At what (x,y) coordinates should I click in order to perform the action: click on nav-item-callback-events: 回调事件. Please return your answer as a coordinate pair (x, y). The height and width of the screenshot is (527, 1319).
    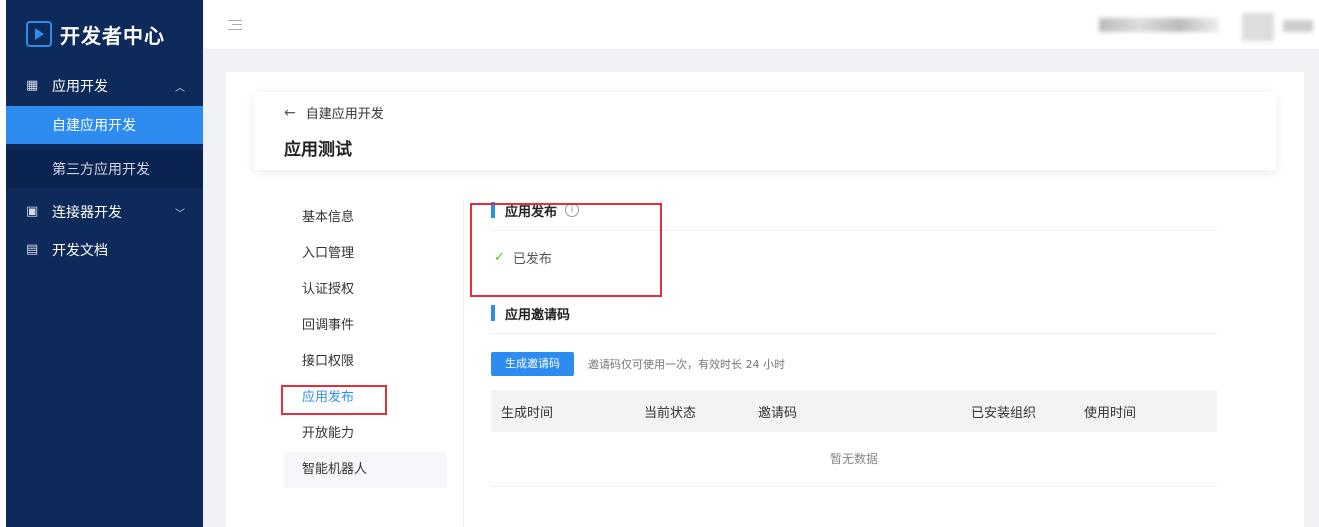
    Looking at the image, I should click on (365, 326).